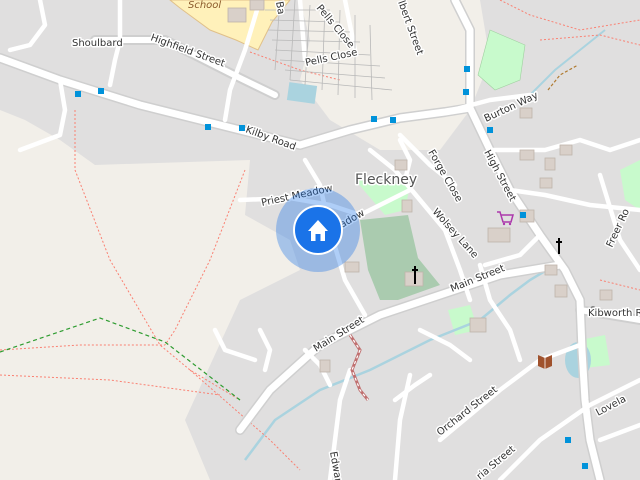  What do you see at coordinates (97, 43) in the screenshot?
I see `street-label-shoulbard: Shoulbard` at bounding box center [97, 43].